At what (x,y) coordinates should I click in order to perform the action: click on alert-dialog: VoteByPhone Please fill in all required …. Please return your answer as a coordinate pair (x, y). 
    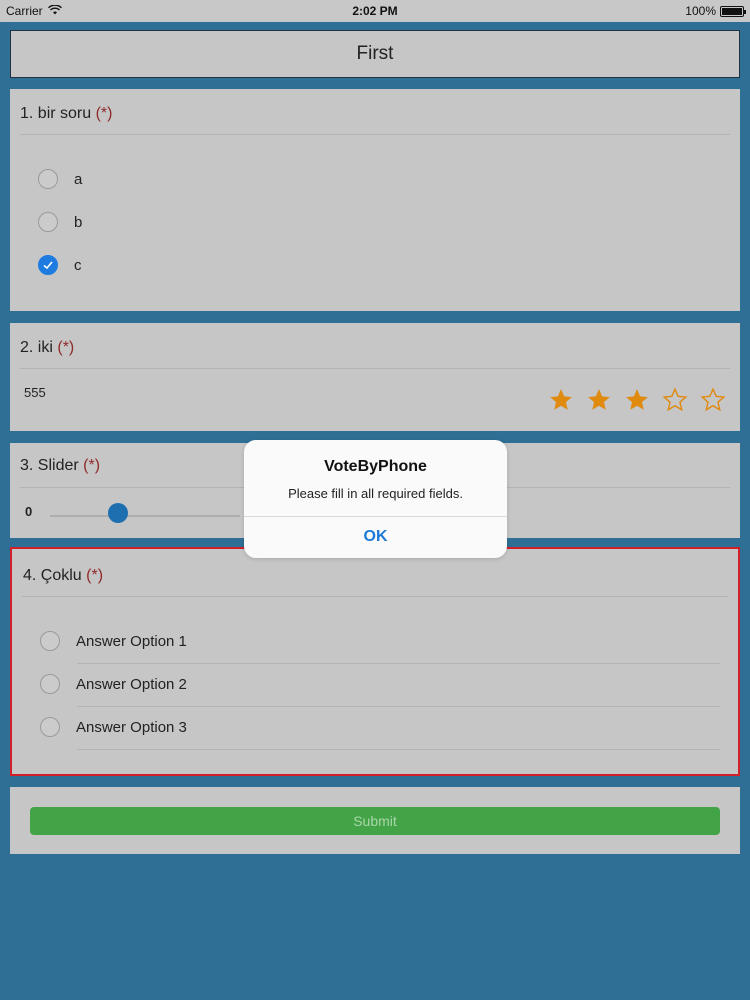
    Looking at the image, I should click on (375, 499).